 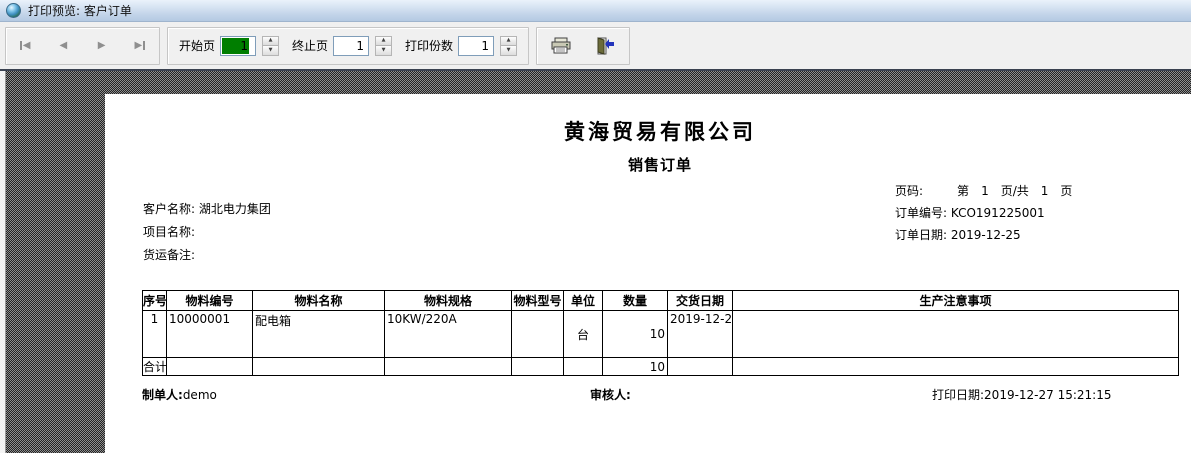 I want to click on app-globe-icon, so click(x=13, y=10).